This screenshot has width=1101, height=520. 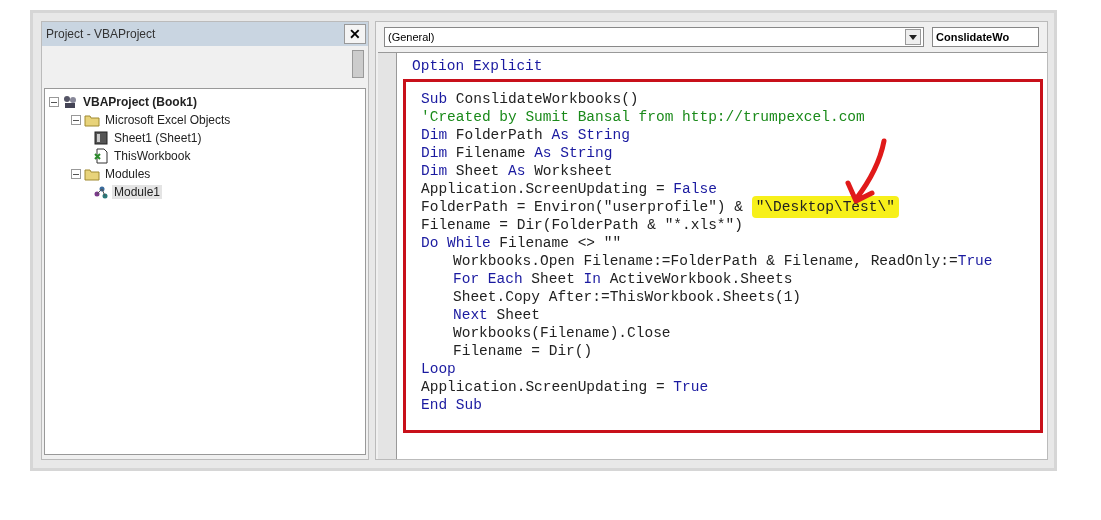 I want to click on code-line: Application.ScreenUpdating = False, so click(x=569, y=189).